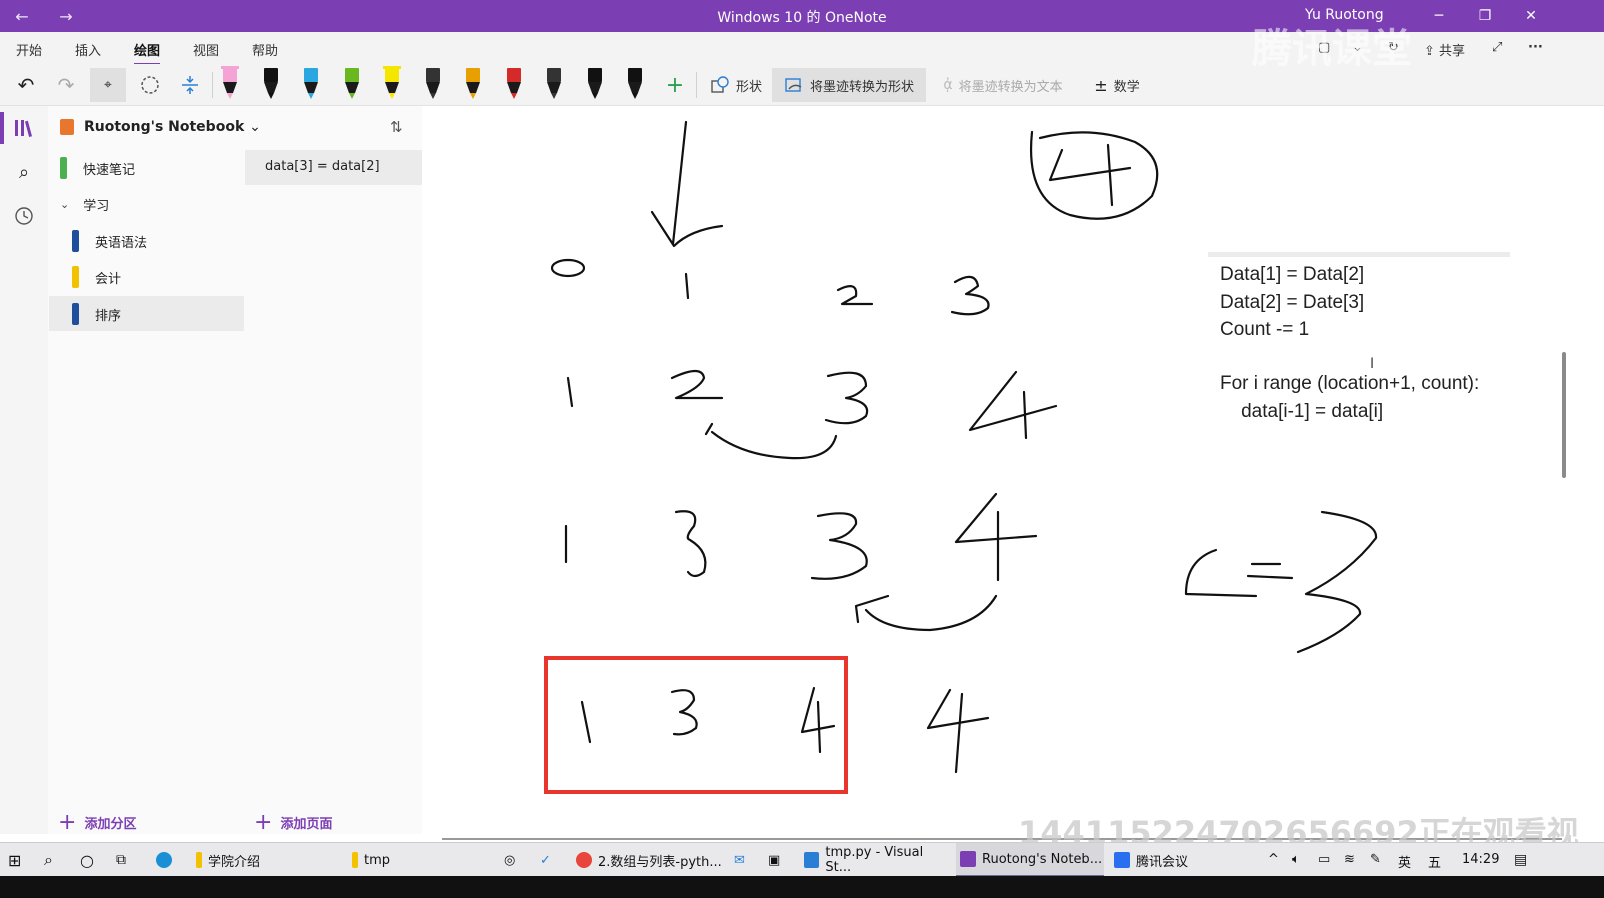  Describe the element at coordinates (127, 860) in the screenshot. I see `task-view-icon: ⧉` at that location.